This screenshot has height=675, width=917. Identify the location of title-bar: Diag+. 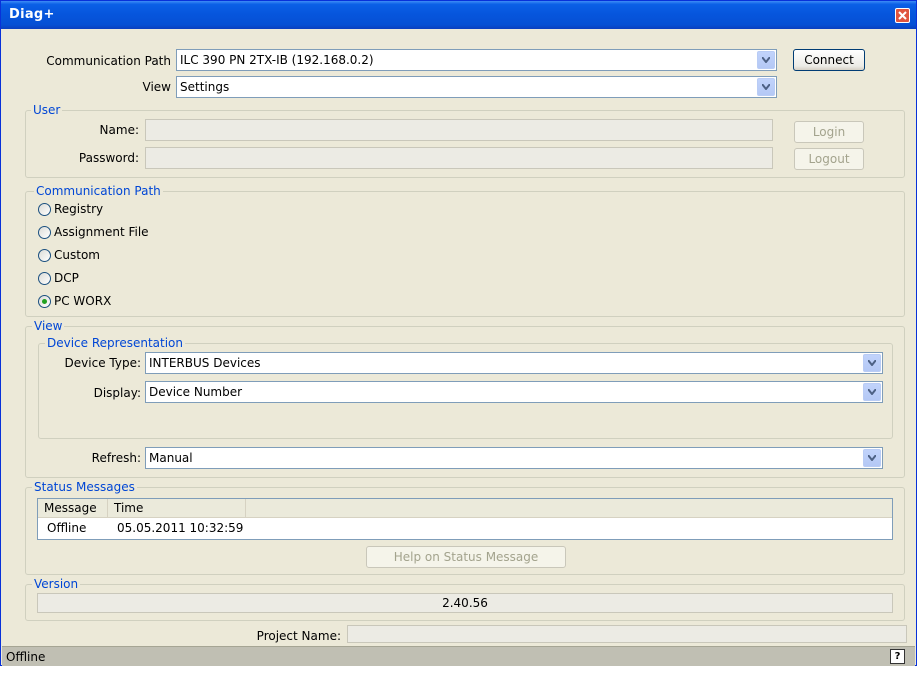
(458, 15).